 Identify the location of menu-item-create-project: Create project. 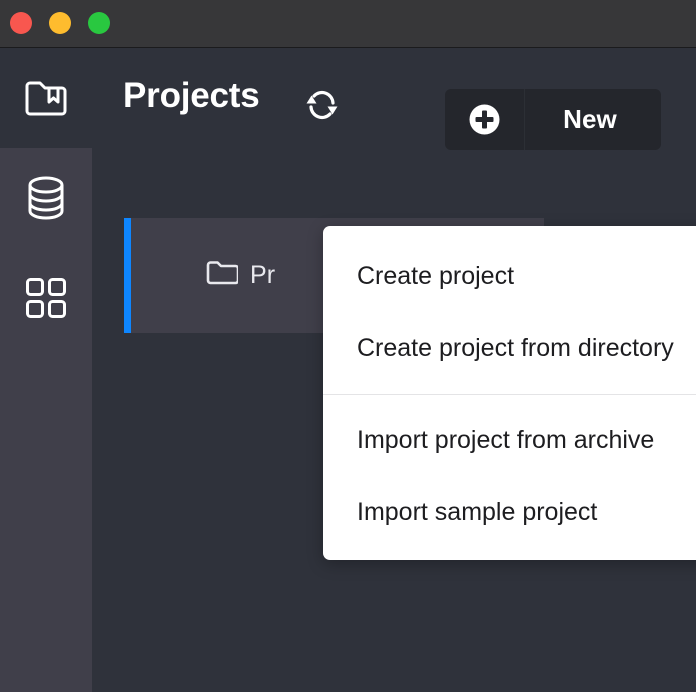
(509, 276).